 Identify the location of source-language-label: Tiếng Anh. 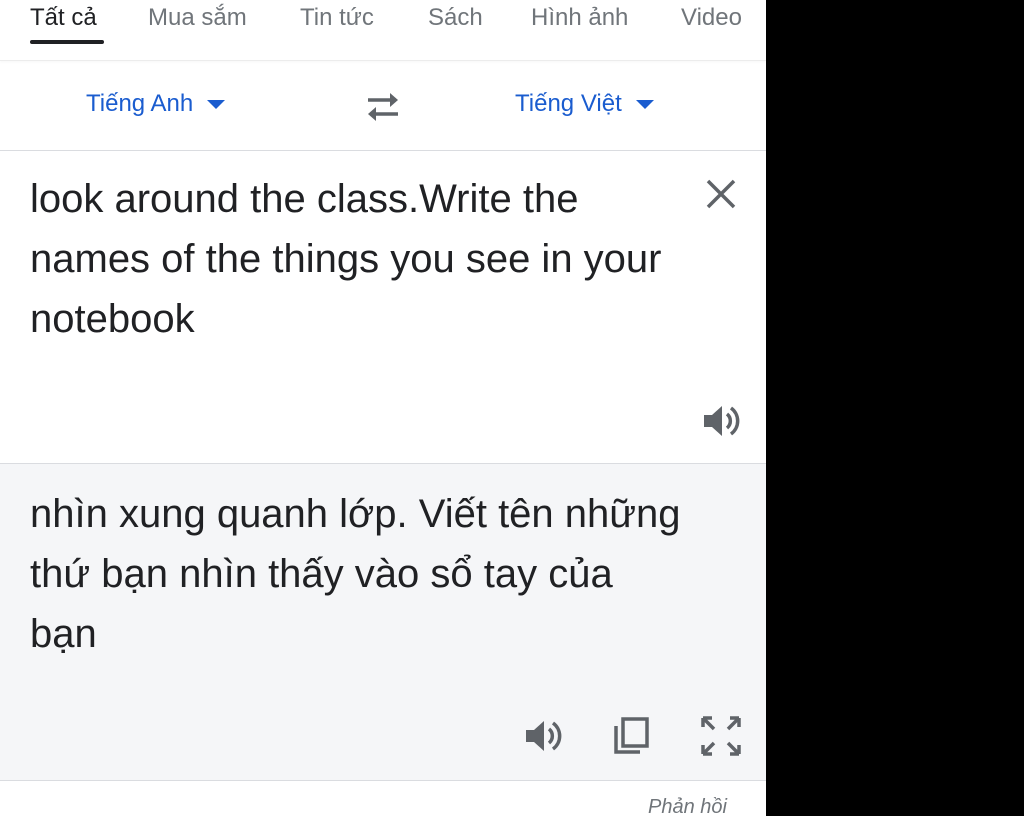
(140, 103).